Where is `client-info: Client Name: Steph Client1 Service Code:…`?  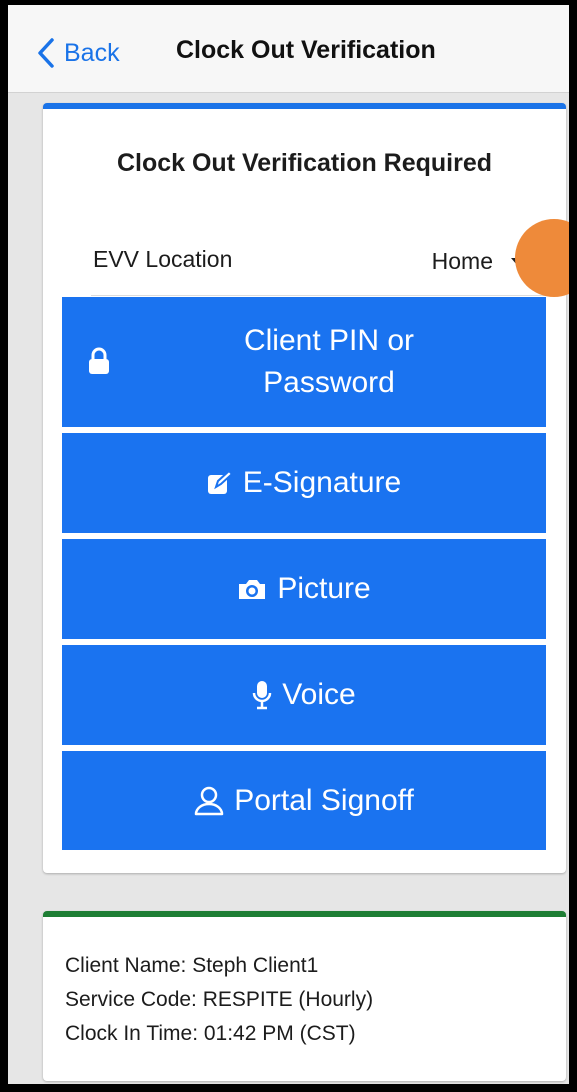 client-info: Client Name: Steph Client1 Service Code:… is located at coordinates (219, 1000).